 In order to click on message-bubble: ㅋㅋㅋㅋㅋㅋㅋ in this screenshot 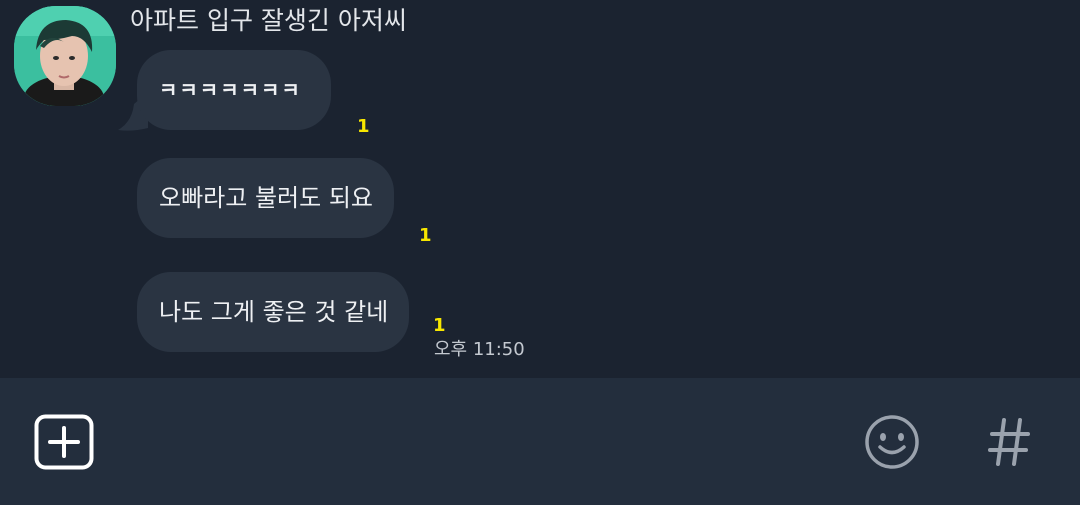, I will do `click(234, 90)`.